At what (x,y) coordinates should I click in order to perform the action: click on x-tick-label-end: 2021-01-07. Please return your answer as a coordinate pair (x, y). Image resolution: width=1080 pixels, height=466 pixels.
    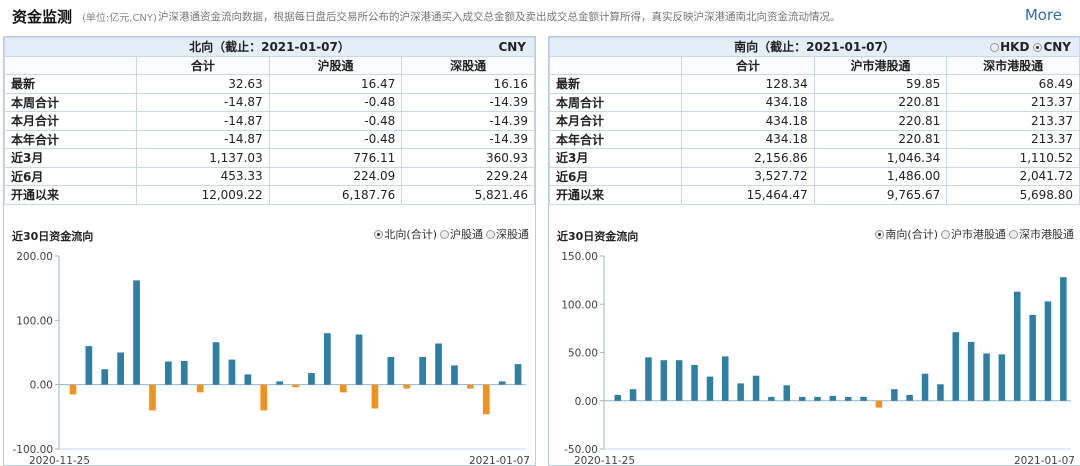
    Looking at the image, I should click on (1044, 460).